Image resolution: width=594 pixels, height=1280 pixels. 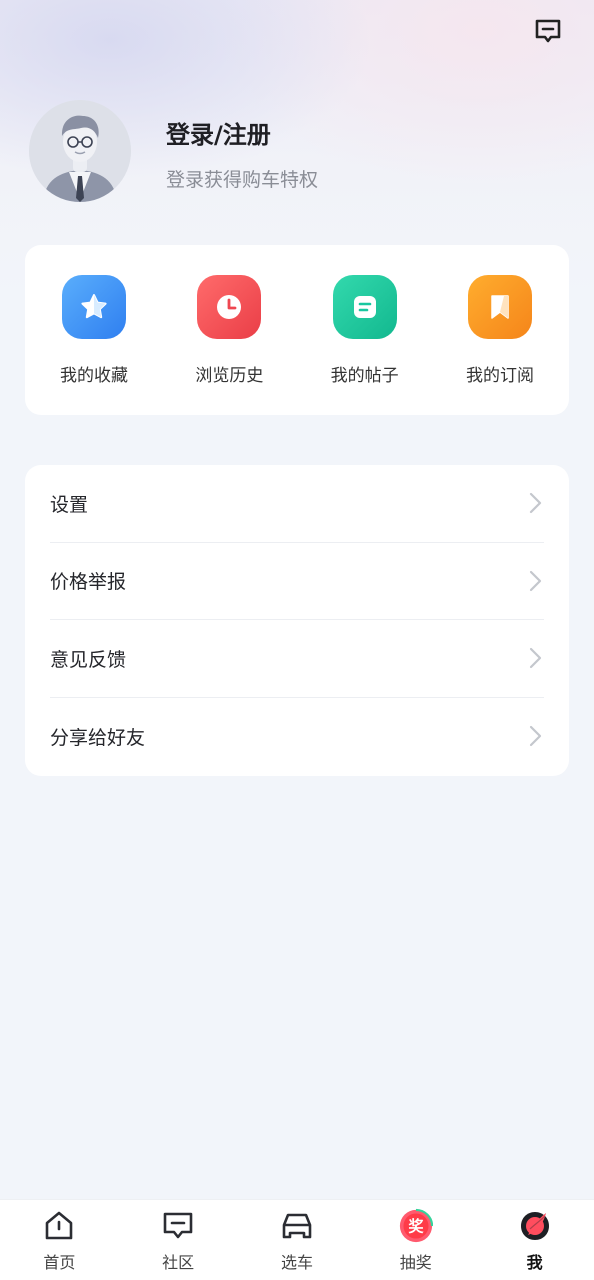 I want to click on quick-action-label: 我的帖子, so click(x=364, y=376).